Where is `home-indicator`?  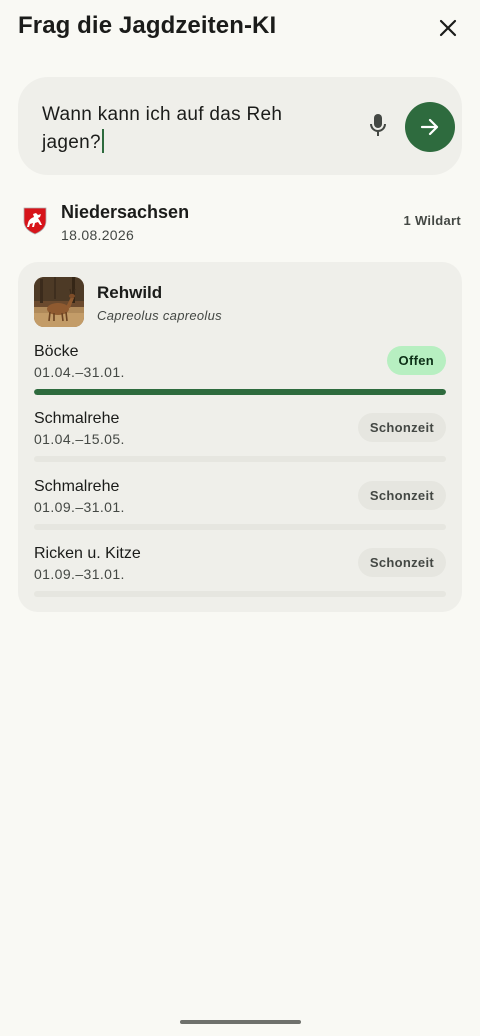 home-indicator is located at coordinates (240, 1022).